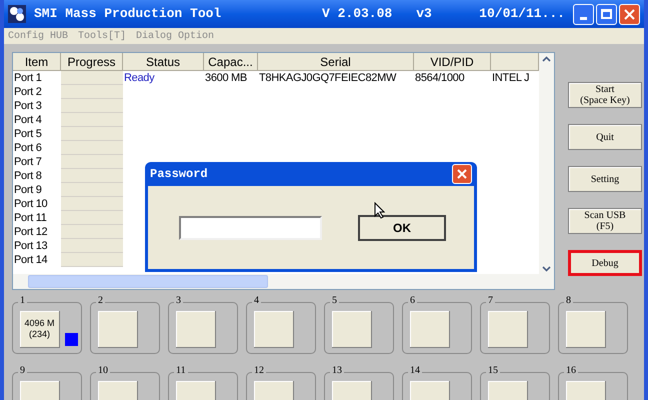  I want to click on table-cell-text: Port 6, so click(28, 148).